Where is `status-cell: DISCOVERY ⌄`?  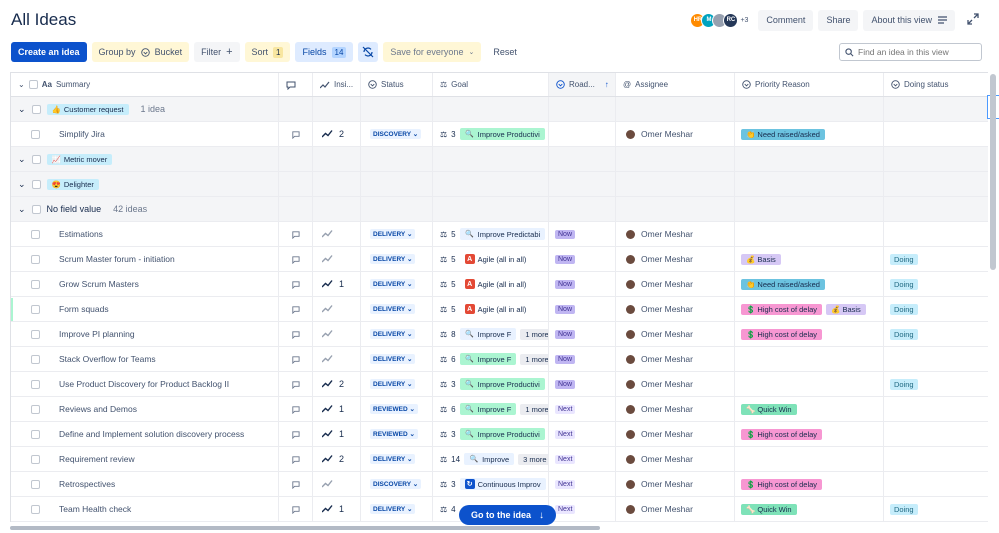 status-cell: DISCOVERY ⌄ is located at coordinates (397, 134).